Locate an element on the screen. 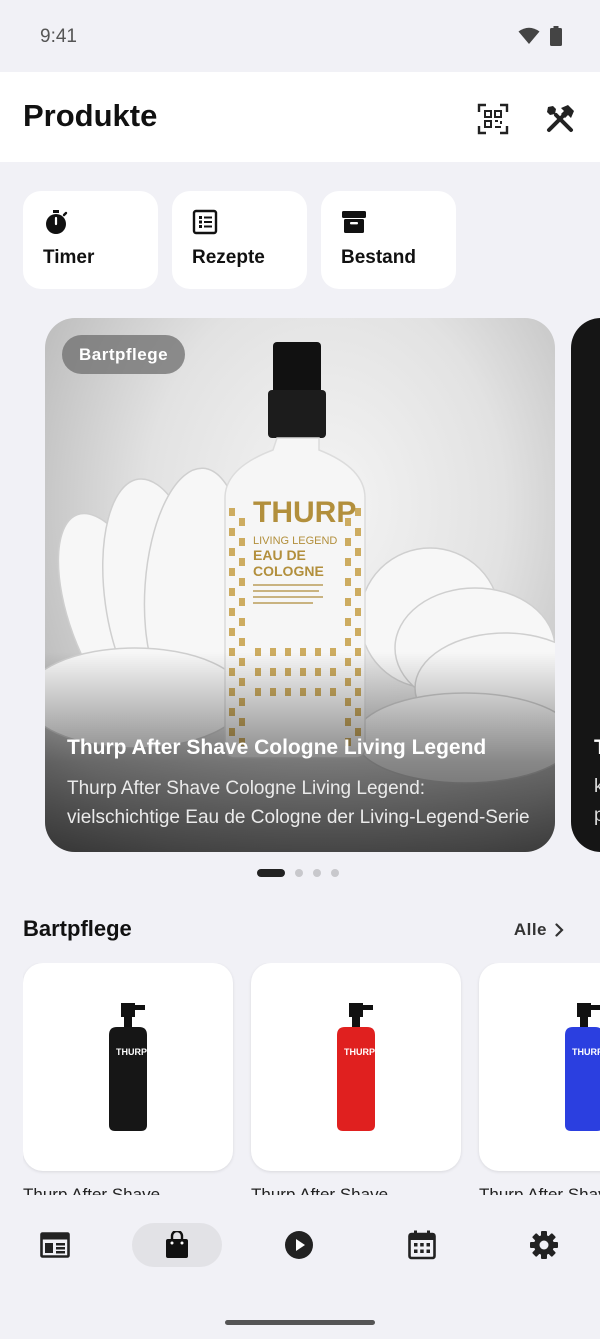 The image size is (600, 1339). bottom-navigation is located at coordinates (300, 1267).